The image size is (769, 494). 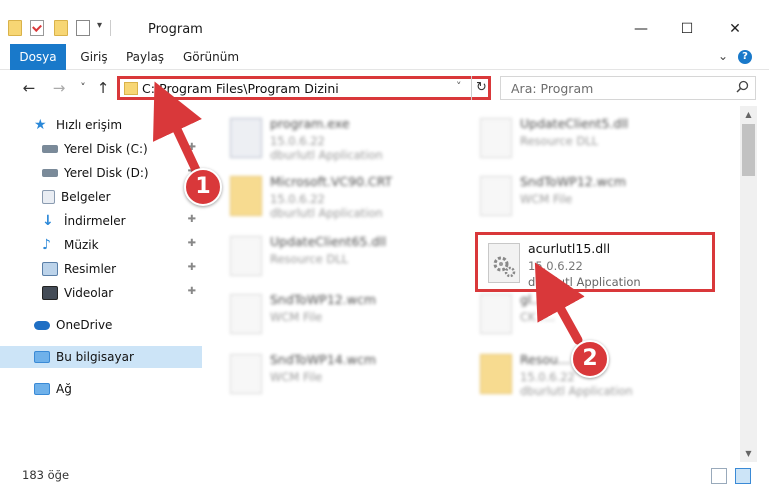 What do you see at coordinates (590, 359) in the screenshot?
I see `step-badge-2: 2` at bounding box center [590, 359].